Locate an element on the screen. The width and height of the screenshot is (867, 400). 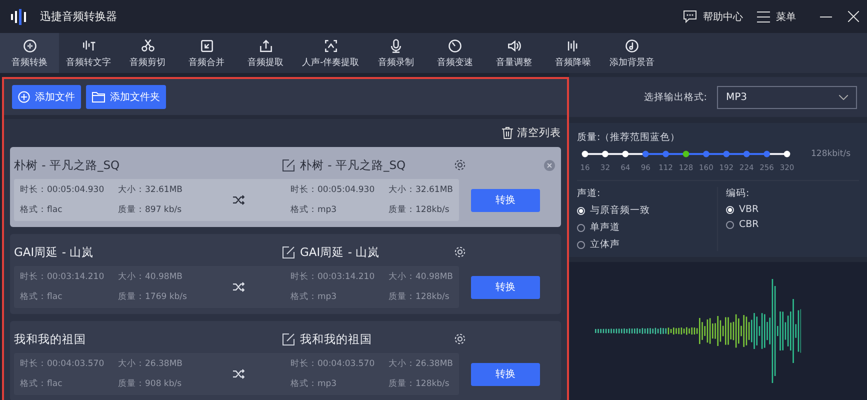
channel-label: 声道: is located at coordinates (589, 193).